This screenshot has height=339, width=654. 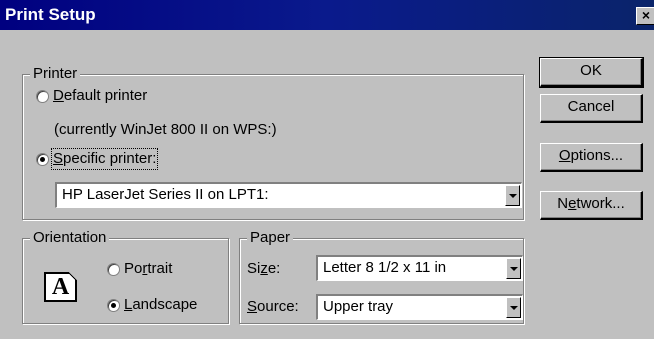 I want to click on paper-group-legend: Paper, so click(x=270, y=238).